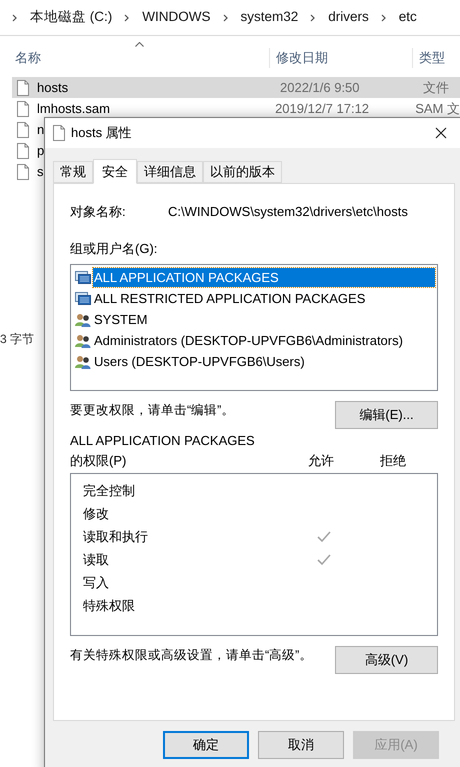 The height and width of the screenshot is (767, 460). What do you see at coordinates (322, 109) in the screenshot?
I see `file-date: 2019/12/7 17:12` at bounding box center [322, 109].